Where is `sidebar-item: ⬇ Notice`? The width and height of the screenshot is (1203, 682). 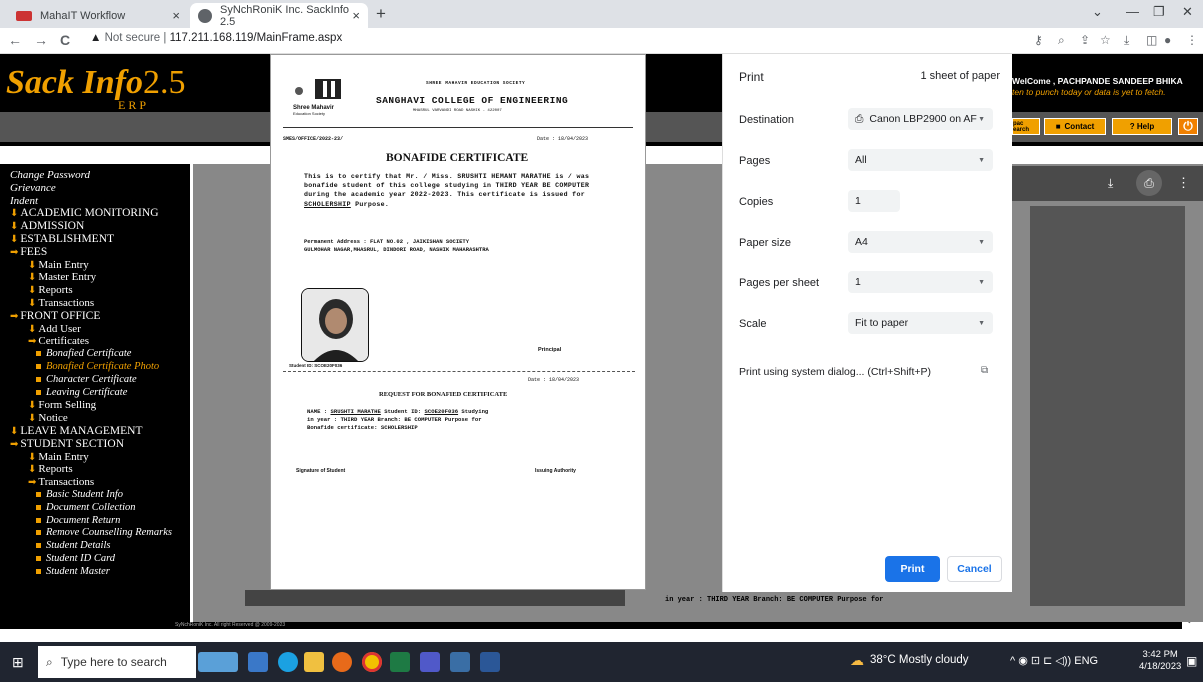
sidebar-item: ⬇ Notice is located at coordinates (48, 418).